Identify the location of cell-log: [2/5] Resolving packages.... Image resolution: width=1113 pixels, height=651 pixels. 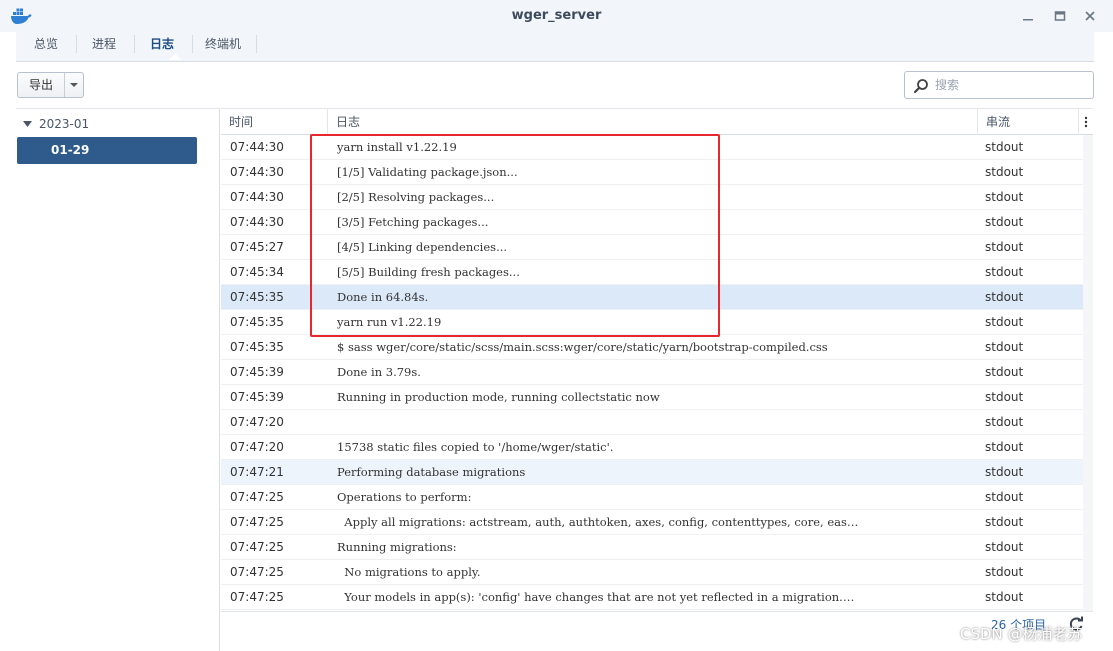
(416, 197).